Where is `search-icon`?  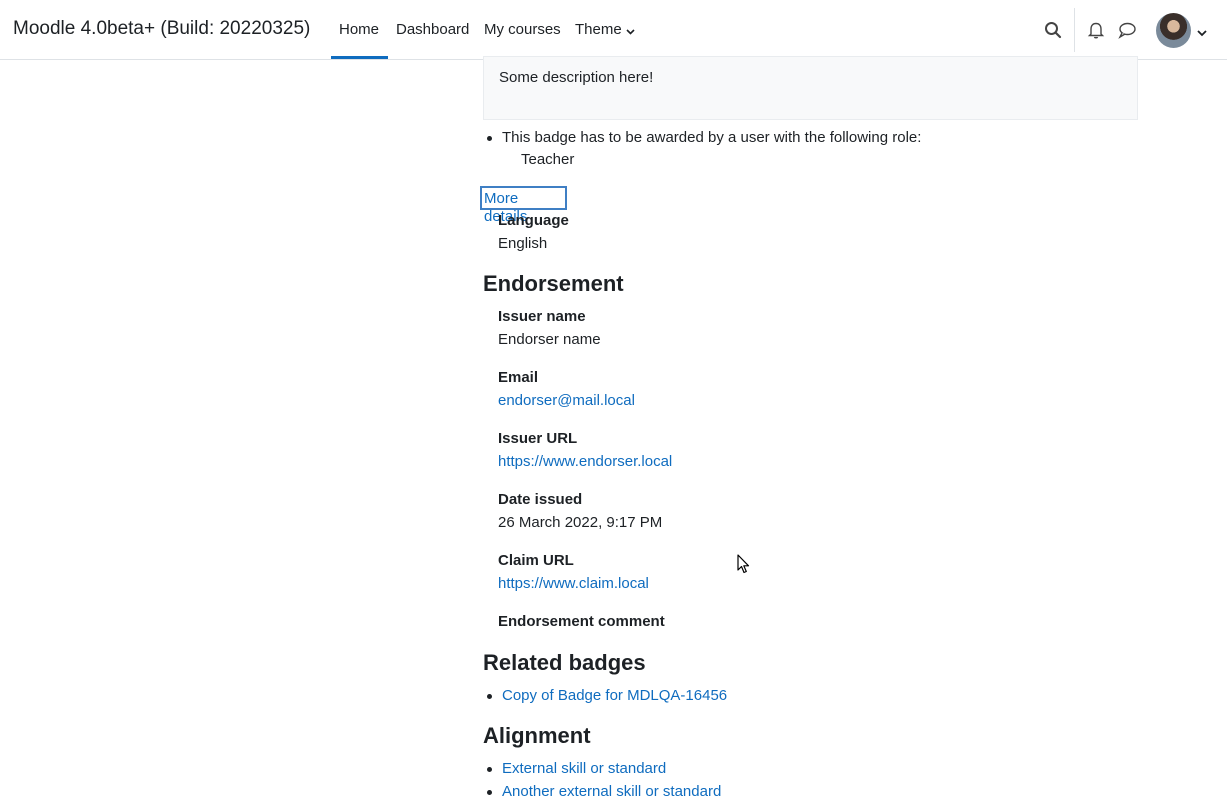
search-icon is located at coordinates (1053, 30).